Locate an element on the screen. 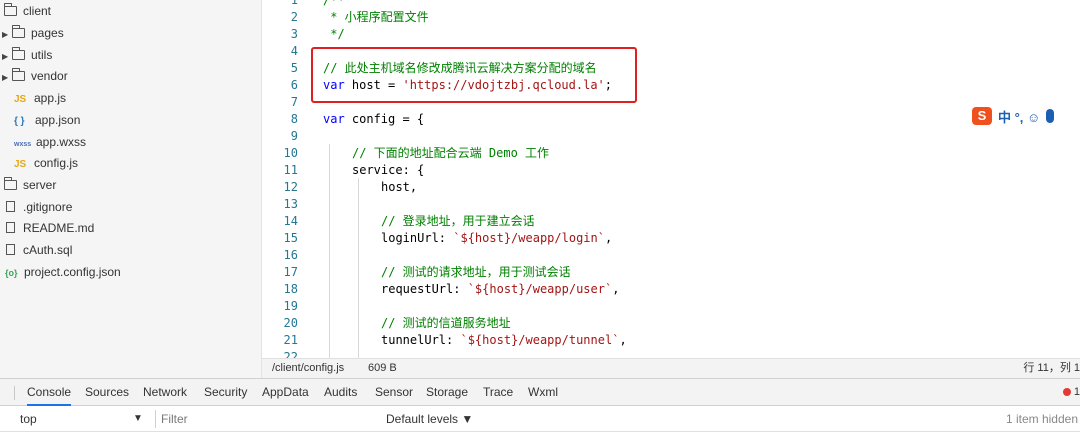  js-file-icon: JS is located at coordinates (20, 99).